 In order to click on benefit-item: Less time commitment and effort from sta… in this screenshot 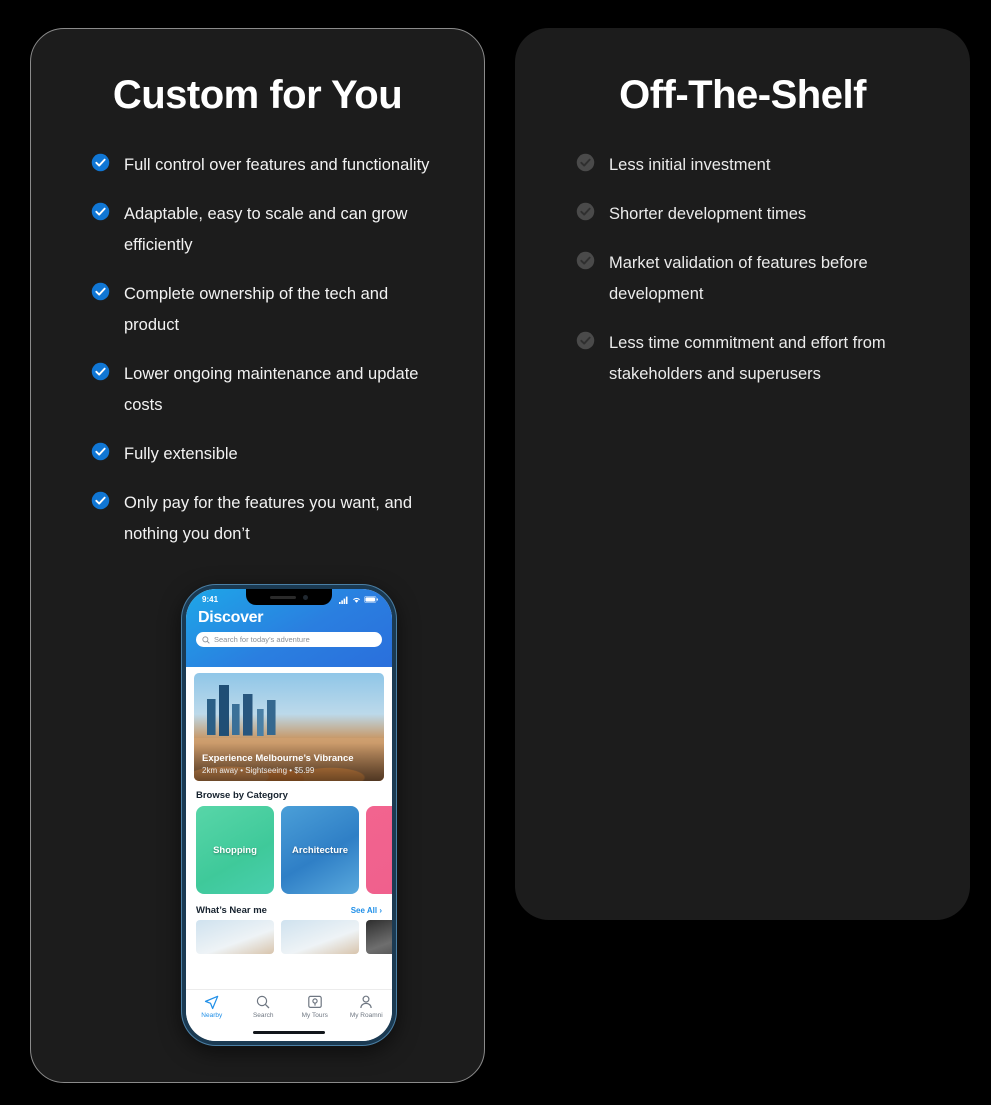, I will do `click(753, 359)`.